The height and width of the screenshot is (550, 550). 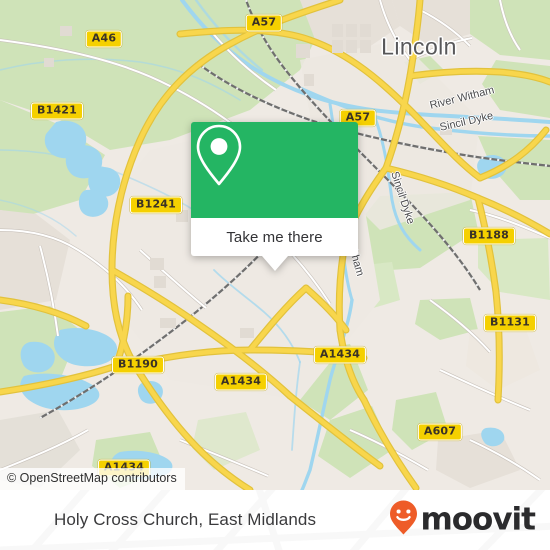 What do you see at coordinates (264, 23) in the screenshot?
I see `road-shield-a57: A57` at bounding box center [264, 23].